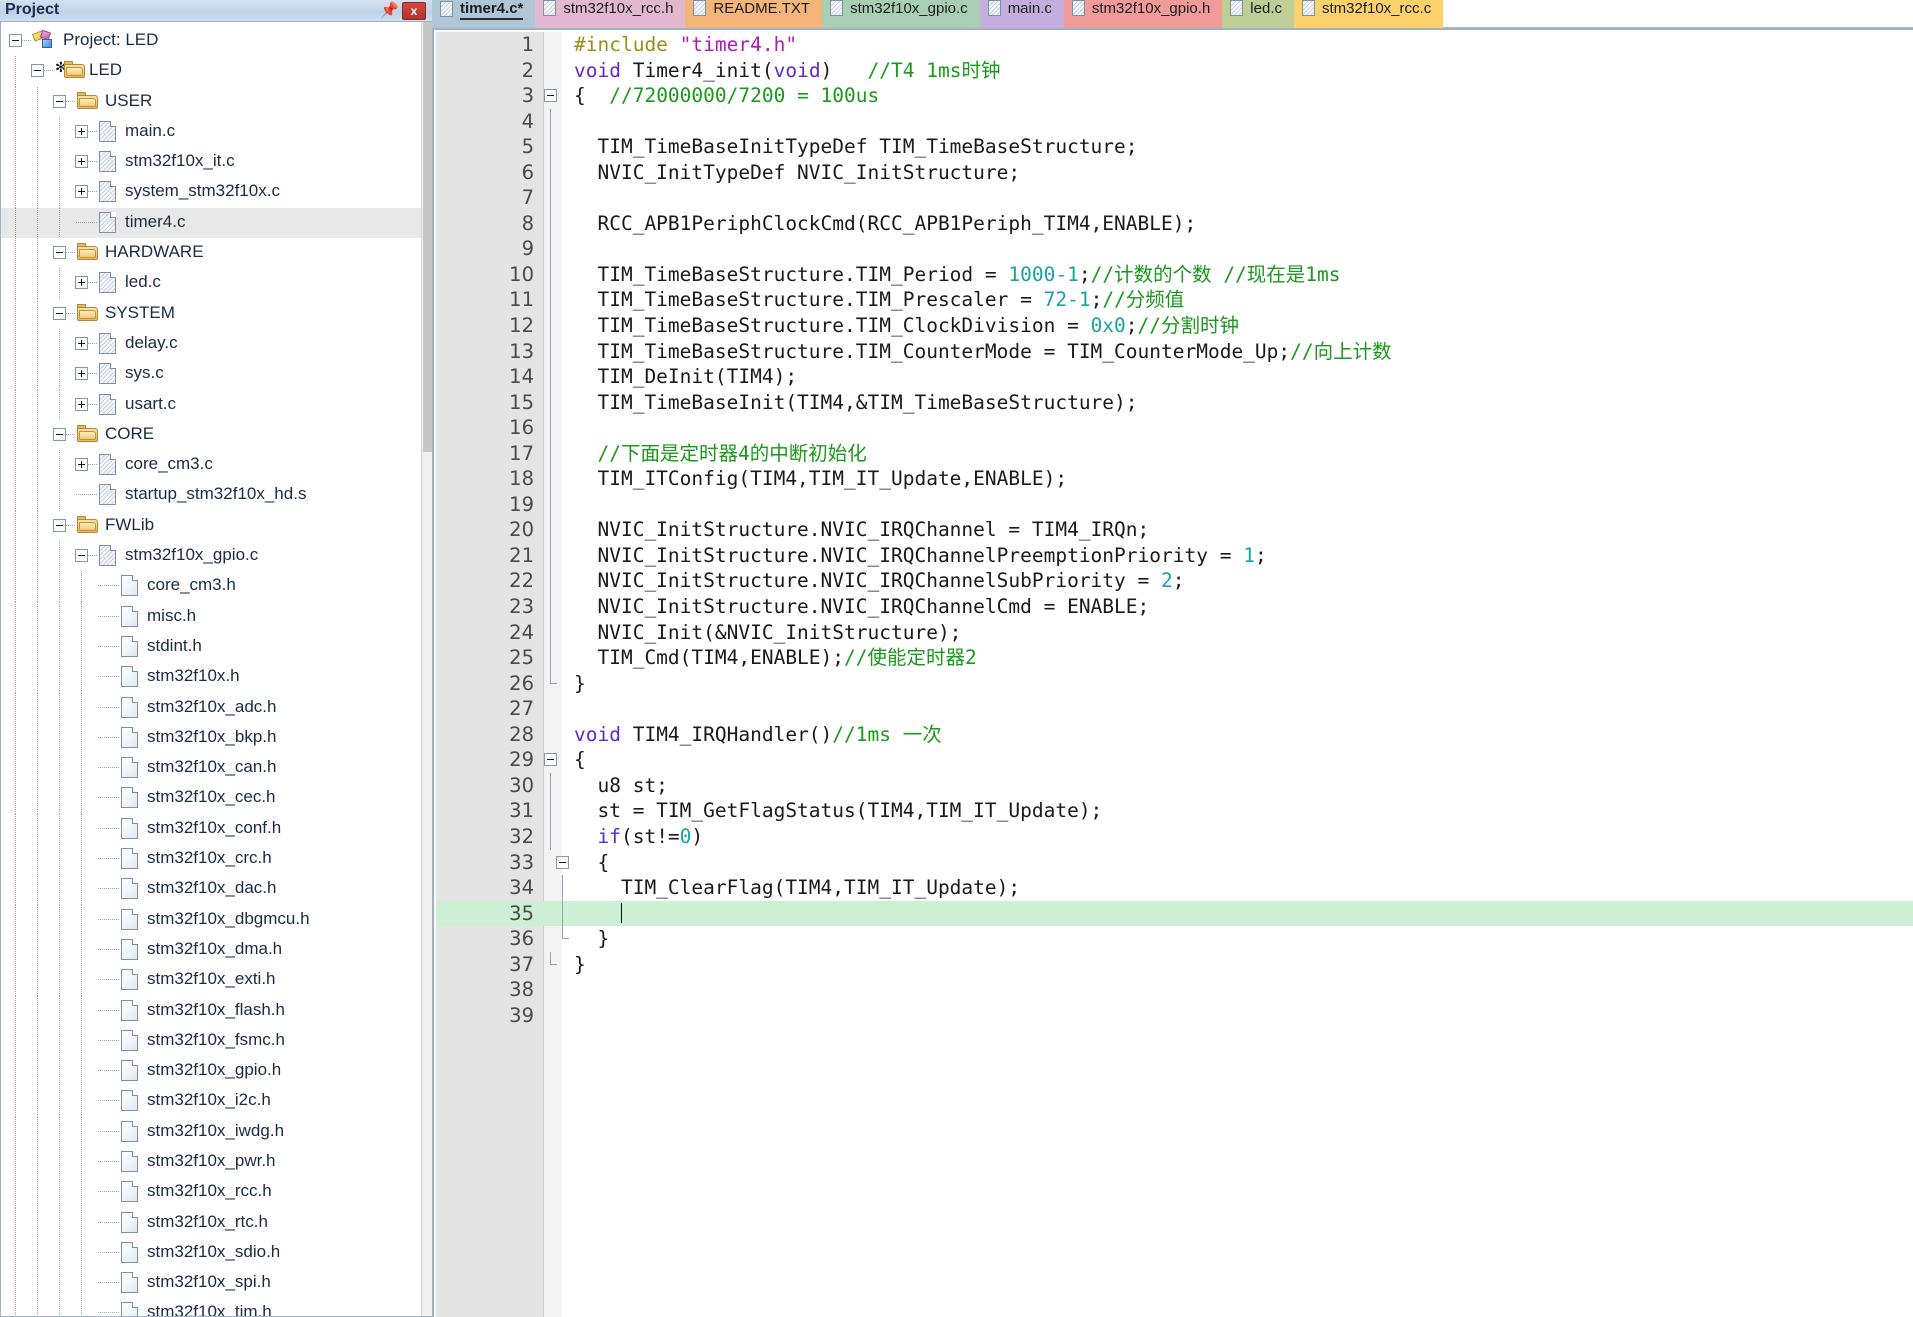  What do you see at coordinates (1174, 836) in the screenshot?
I see `code-line: 32 if(st!=0)` at bounding box center [1174, 836].